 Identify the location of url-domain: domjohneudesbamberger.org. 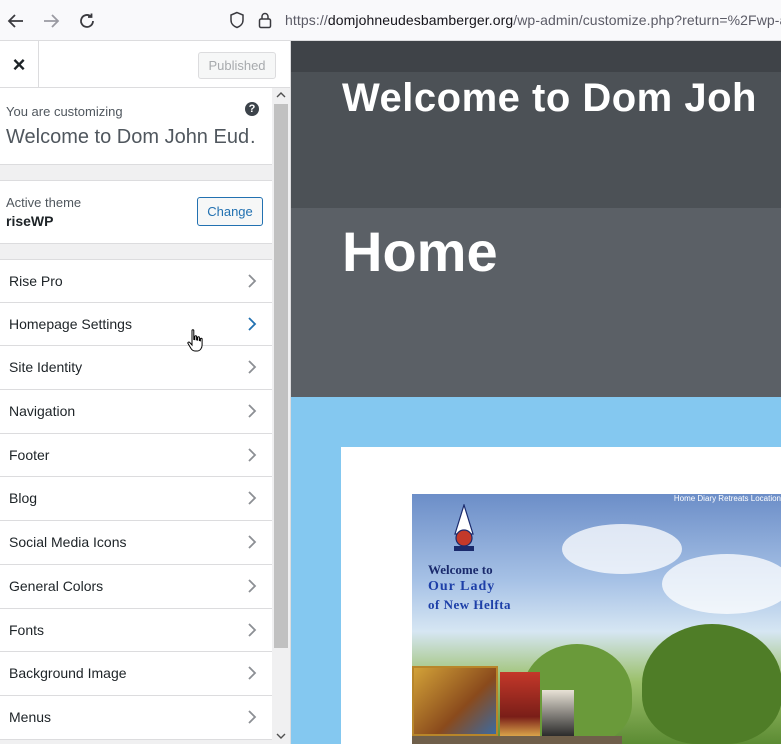
(420, 20).